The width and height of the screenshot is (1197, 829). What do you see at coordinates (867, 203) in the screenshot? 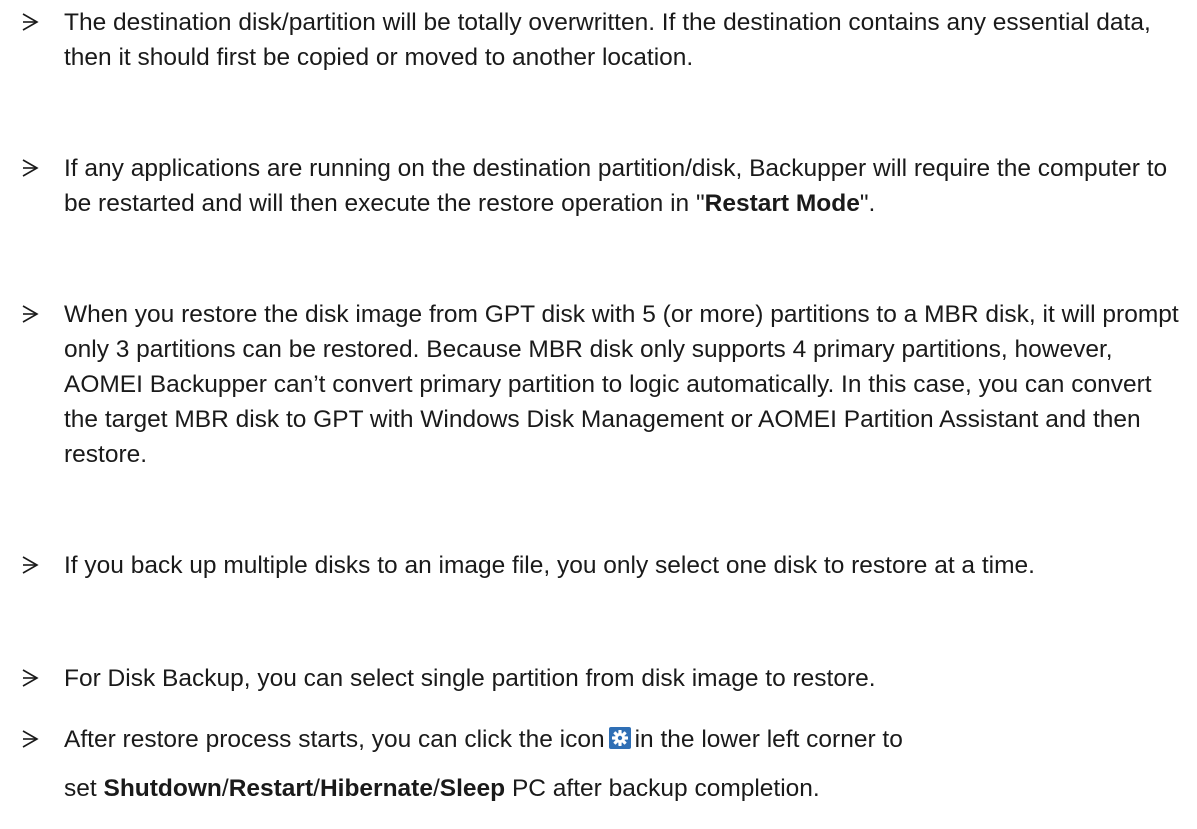
I see `note-text-part: ".` at bounding box center [867, 203].